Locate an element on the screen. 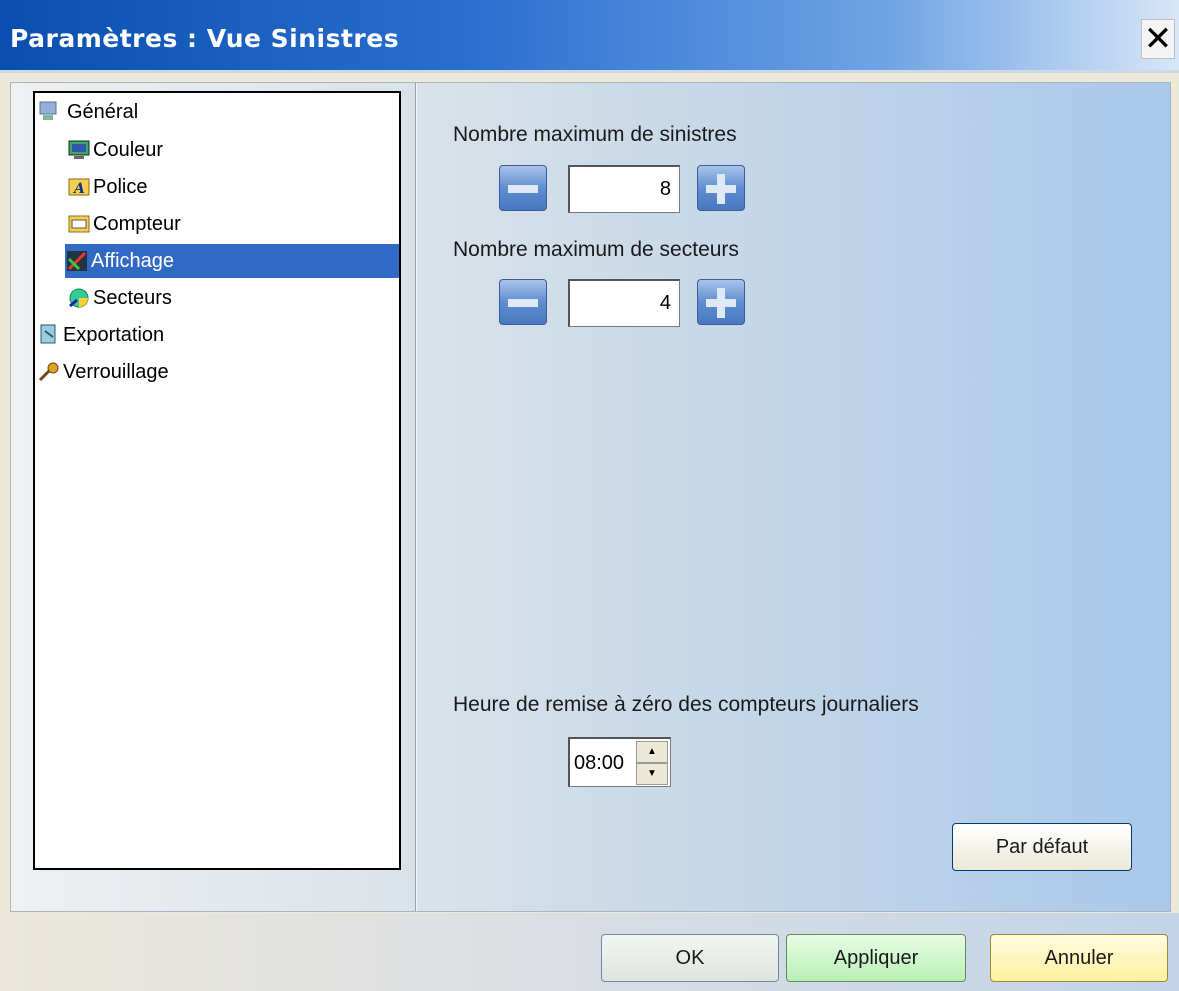  tree-item-exportation: Exportation is located at coordinates (100, 335).